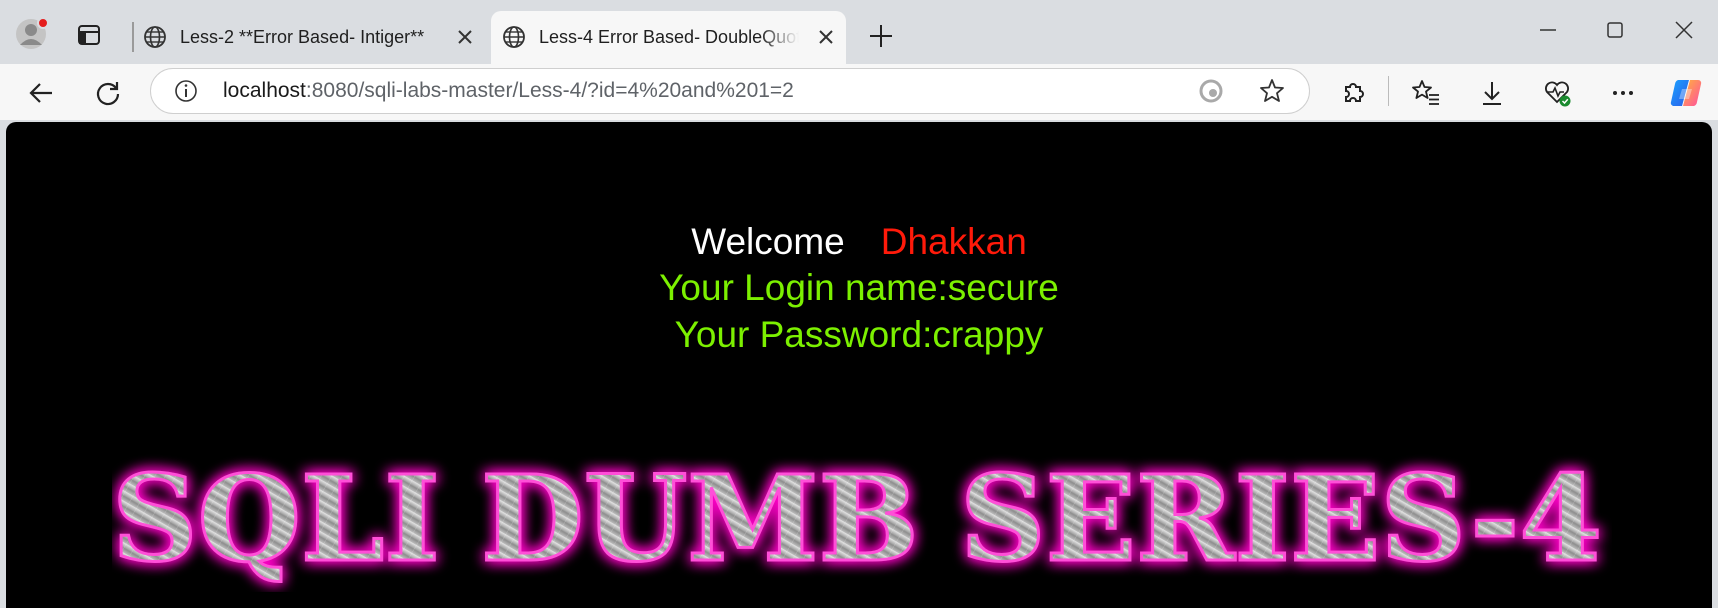  Describe the element at coordinates (89, 35) in the screenshot. I see `tab-actions-icon` at that location.